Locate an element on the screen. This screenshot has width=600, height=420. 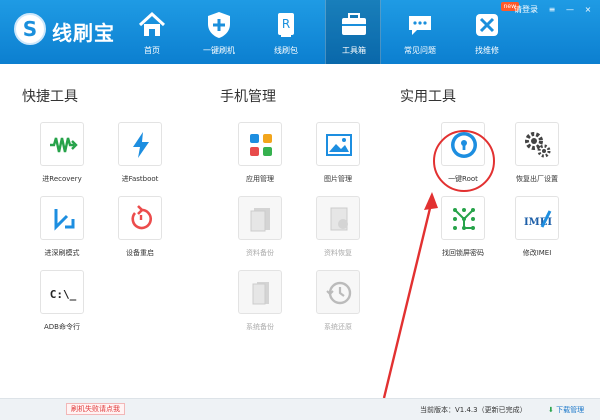
deep-flash-arrow-icon is located at coordinates (64, 220).